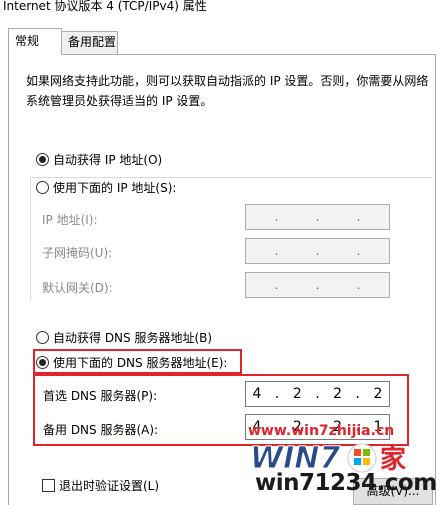  What do you see at coordinates (133, 337) in the screenshot?
I see `auto-dns-label: 自动获得 DNS 服务器地址(B)` at bounding box center [133, 337].